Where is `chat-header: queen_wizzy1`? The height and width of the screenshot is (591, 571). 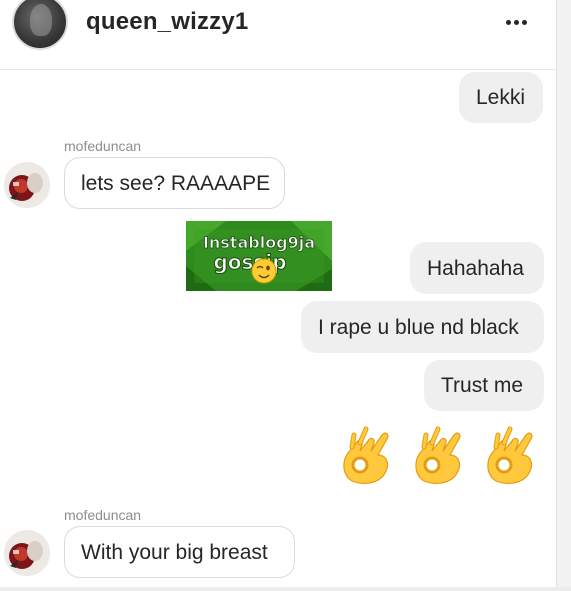 chat-header: queen_wizzy1 is located at coordinates (278, 35).